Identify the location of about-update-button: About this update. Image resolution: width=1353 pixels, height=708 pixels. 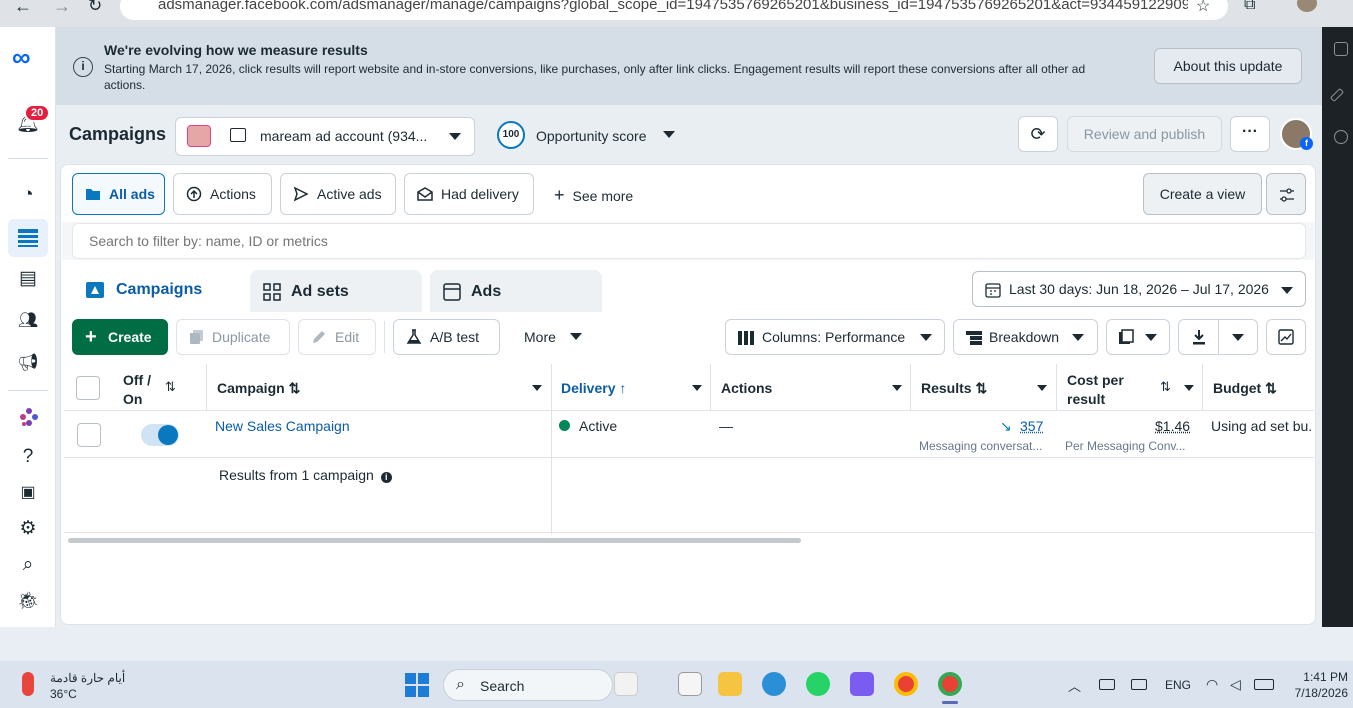
(1228, 66).